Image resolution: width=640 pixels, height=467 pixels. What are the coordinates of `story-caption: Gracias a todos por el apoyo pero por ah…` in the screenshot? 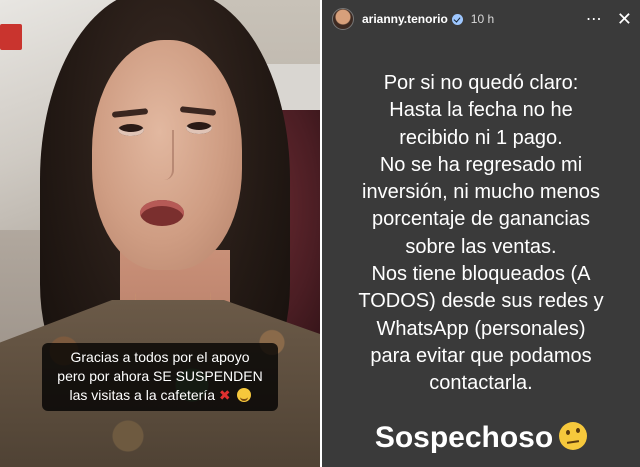 It's located at (160, 377).